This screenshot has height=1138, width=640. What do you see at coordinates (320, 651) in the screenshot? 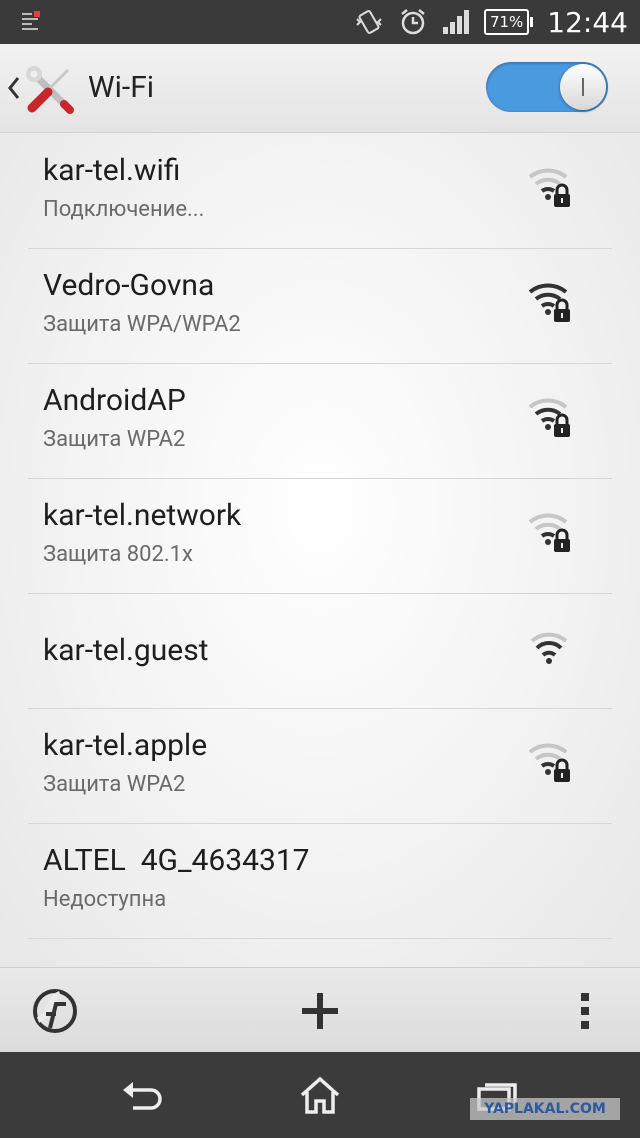
I see `network-row: kar-tel.guest` at bounding box center [320, 651].